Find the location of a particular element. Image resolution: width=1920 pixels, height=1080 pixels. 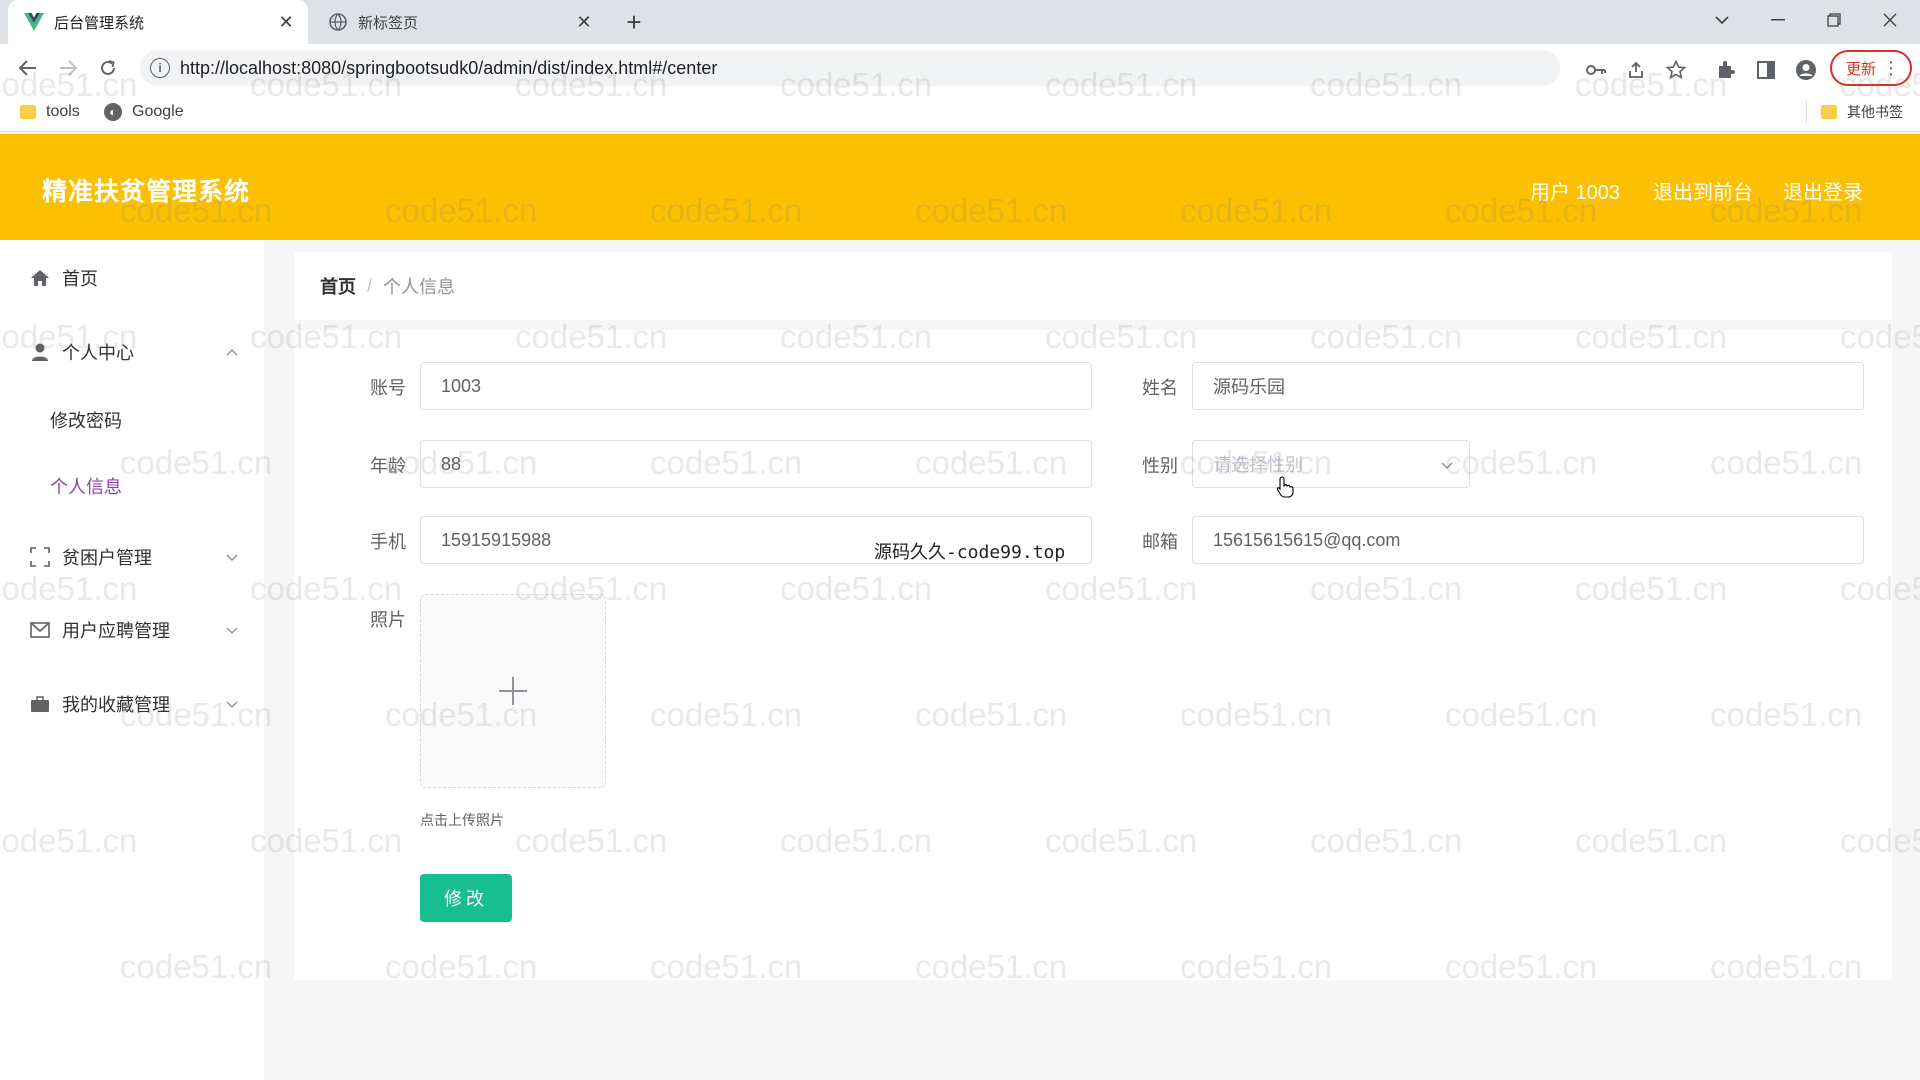

sidebar-item-poor-households: 贫困户管理 is located at coordinates (132, 557).